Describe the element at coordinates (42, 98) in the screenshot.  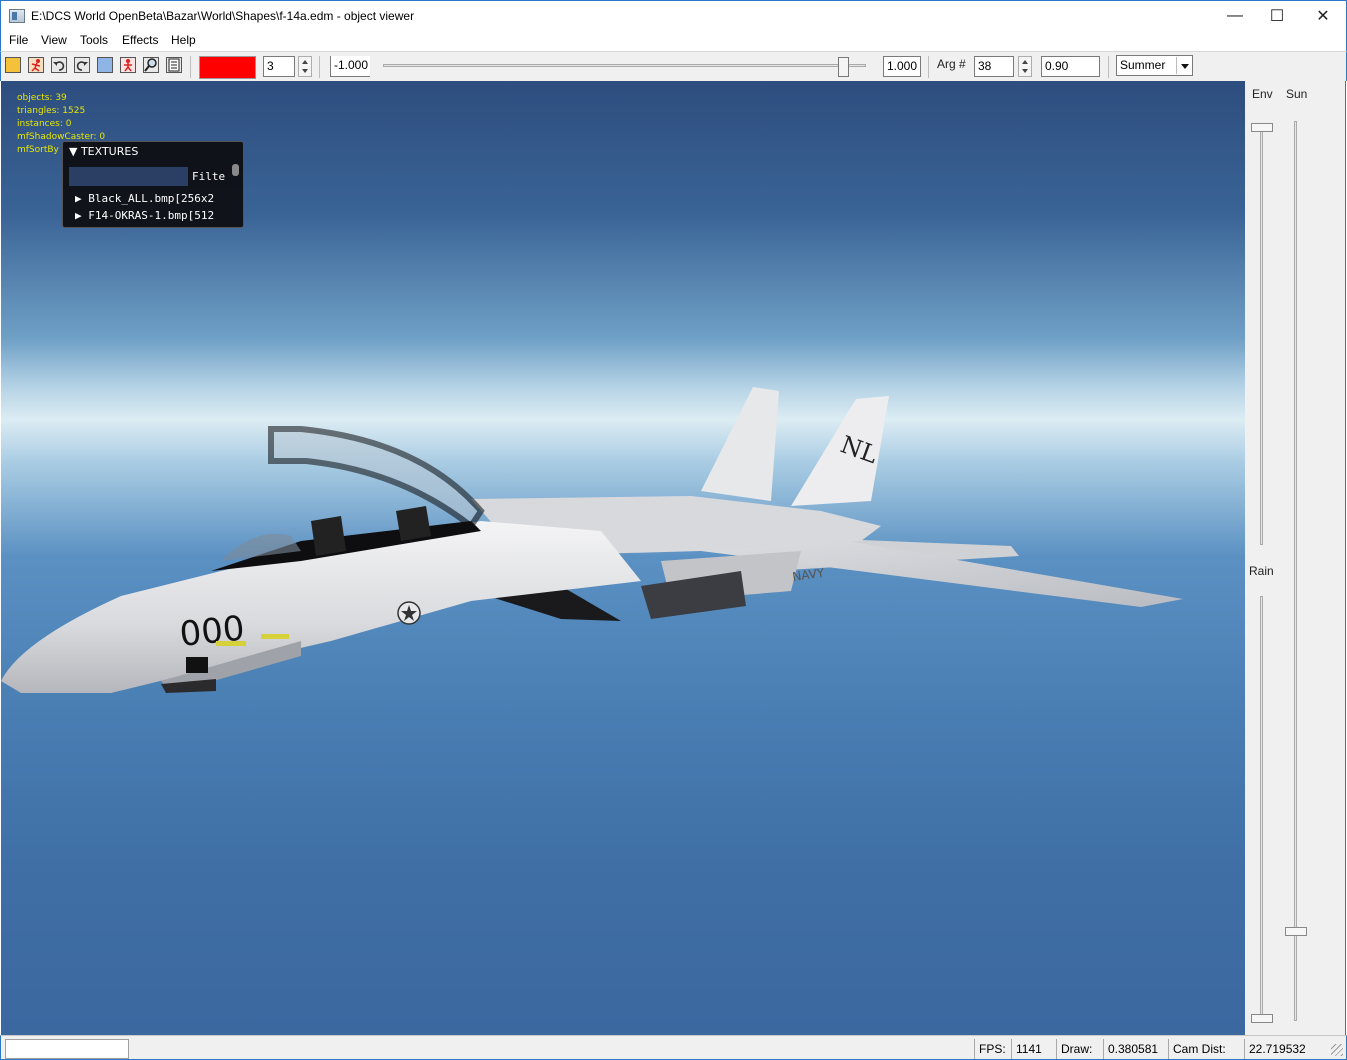
I see `stat-objects: objects: 39` at that location.